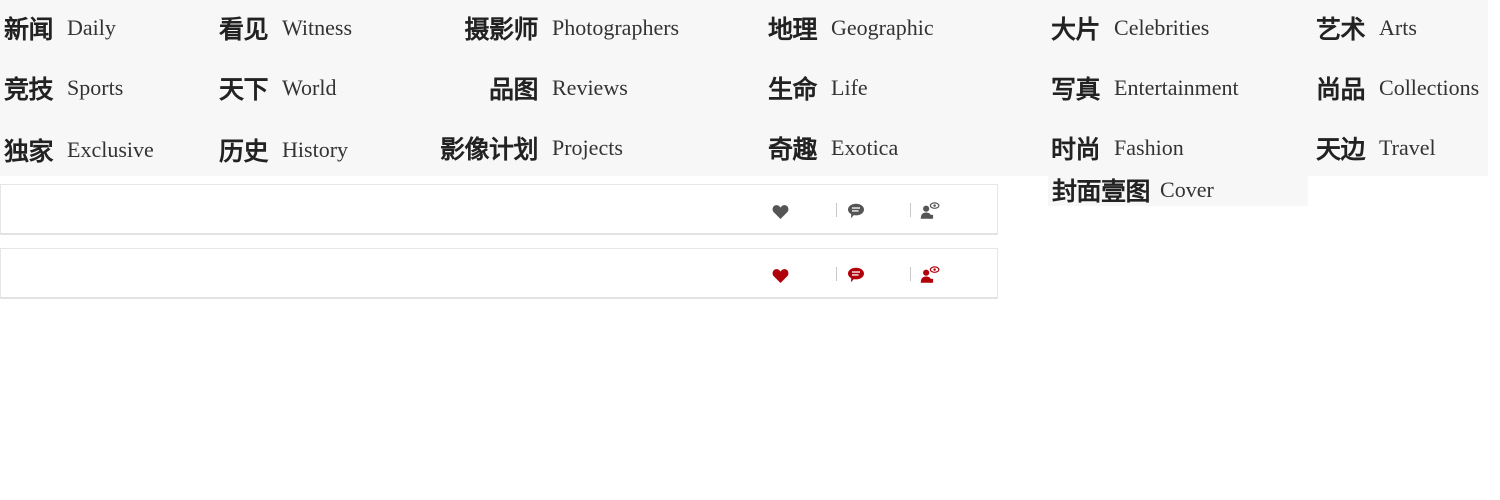  What do you see at coordinates (616, 27) in the screenshot?
I see `nav-item-en: Photographers` at bounding box center [616, 27].